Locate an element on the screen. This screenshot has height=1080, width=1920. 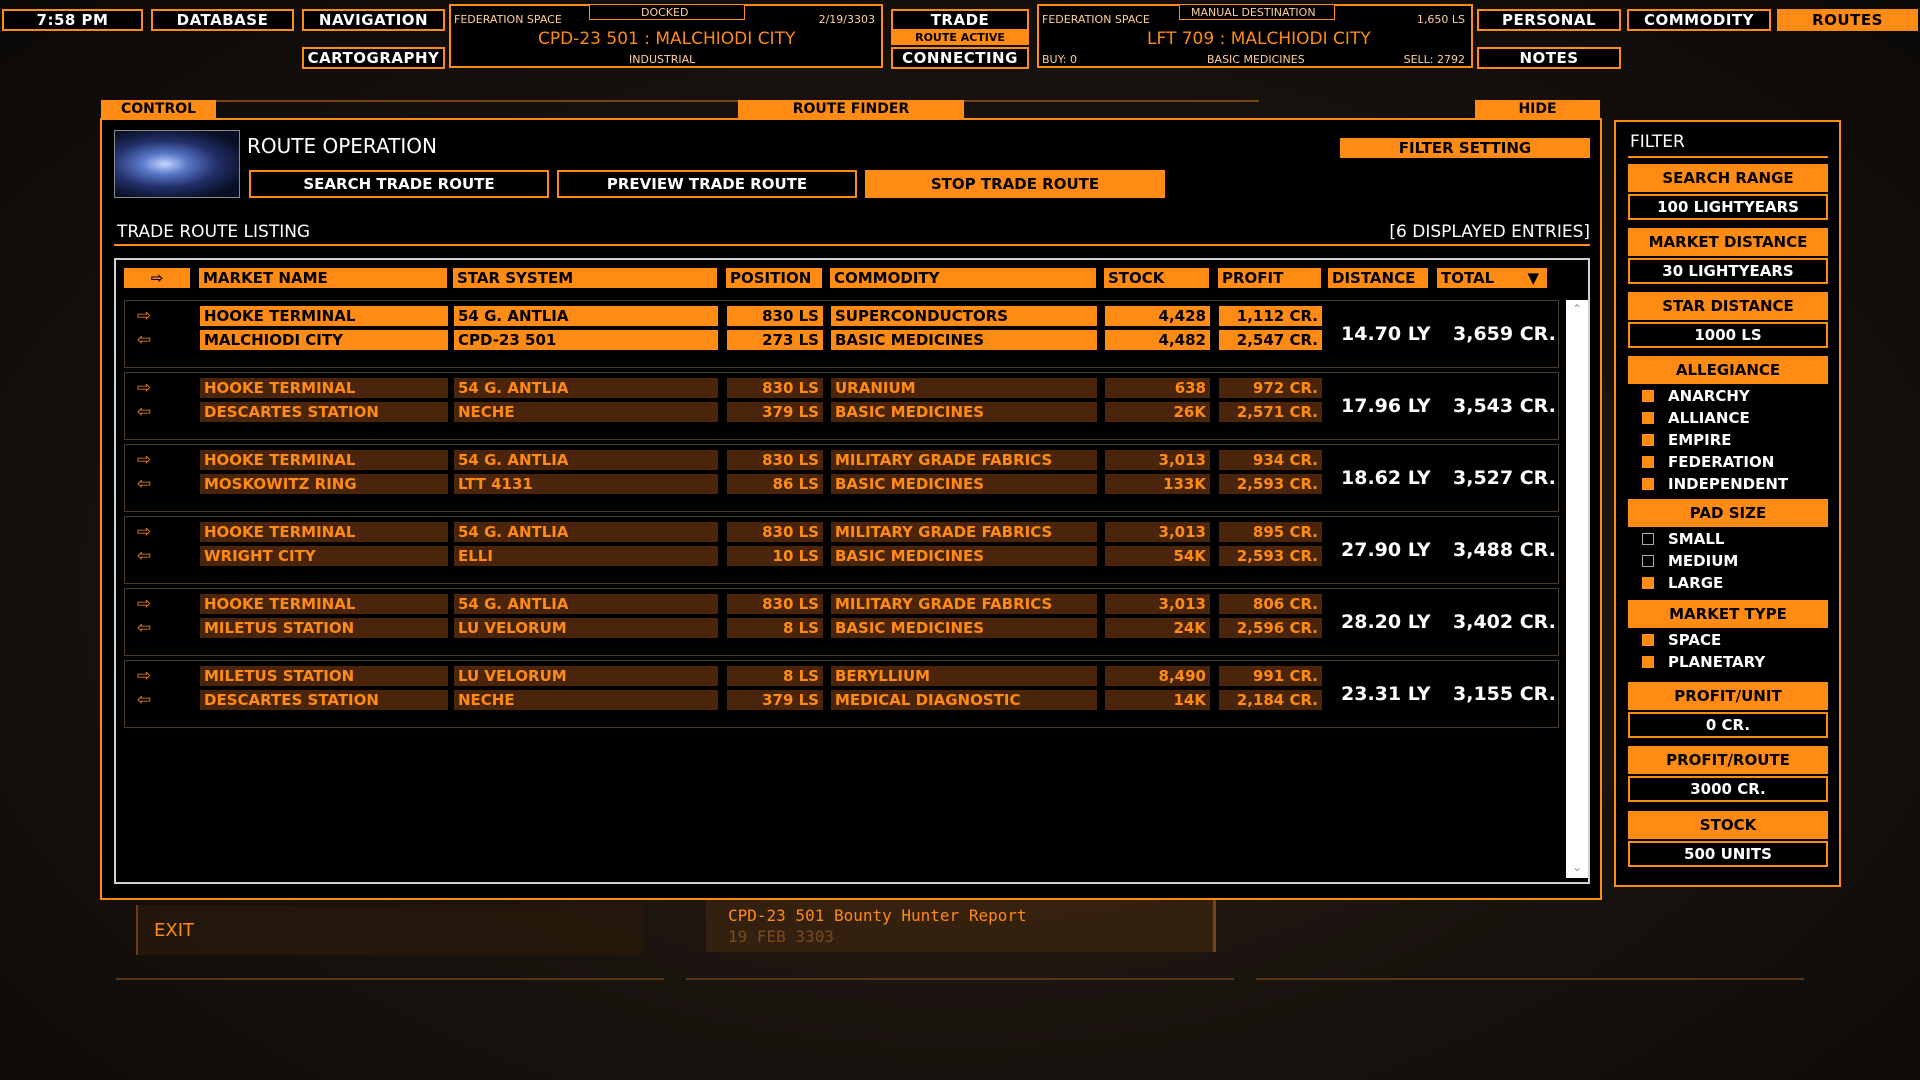
tab-control: CONTROL is located at coordinates (158, 109).